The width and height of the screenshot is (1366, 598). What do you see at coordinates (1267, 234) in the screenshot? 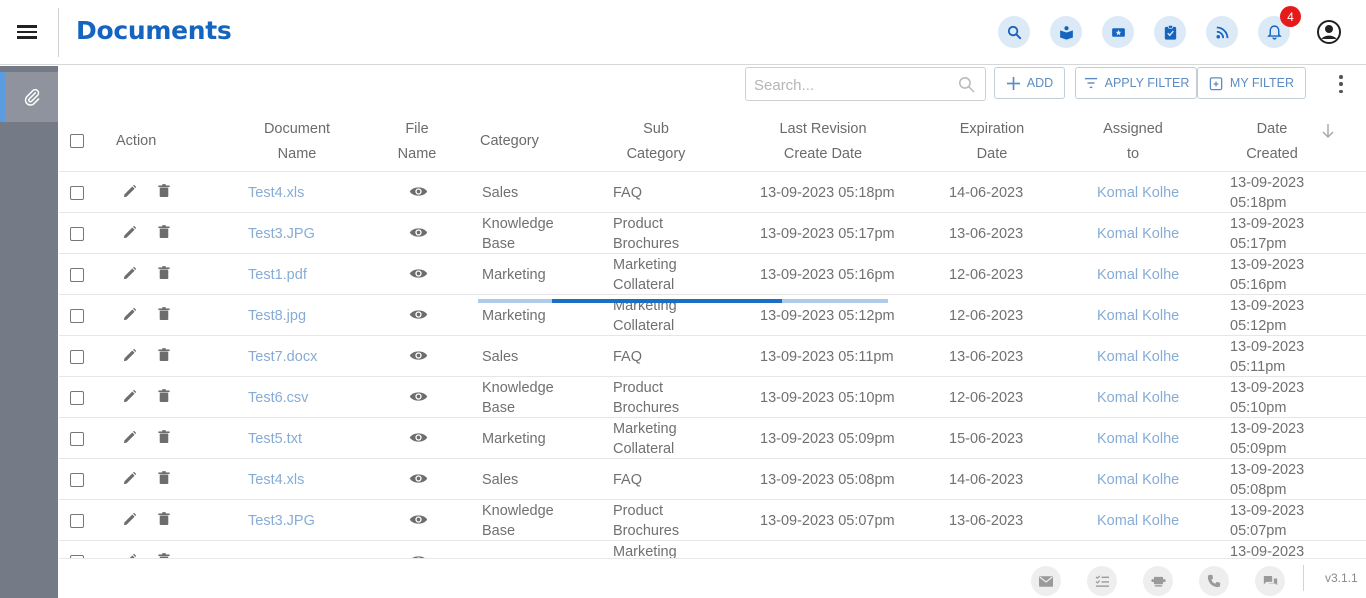
I see `date-created-cell: 13-09-2023 05:17pm` at bounding box center [1267, 234].